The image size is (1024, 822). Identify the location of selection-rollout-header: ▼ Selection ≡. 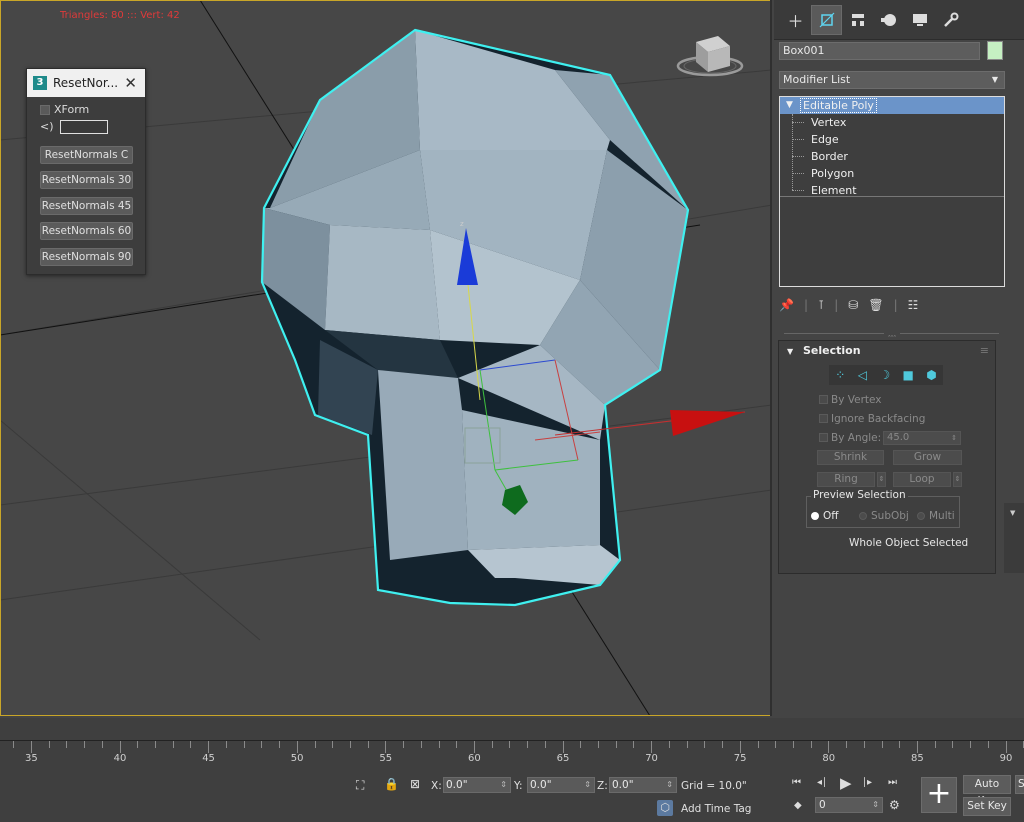
(887, 351).